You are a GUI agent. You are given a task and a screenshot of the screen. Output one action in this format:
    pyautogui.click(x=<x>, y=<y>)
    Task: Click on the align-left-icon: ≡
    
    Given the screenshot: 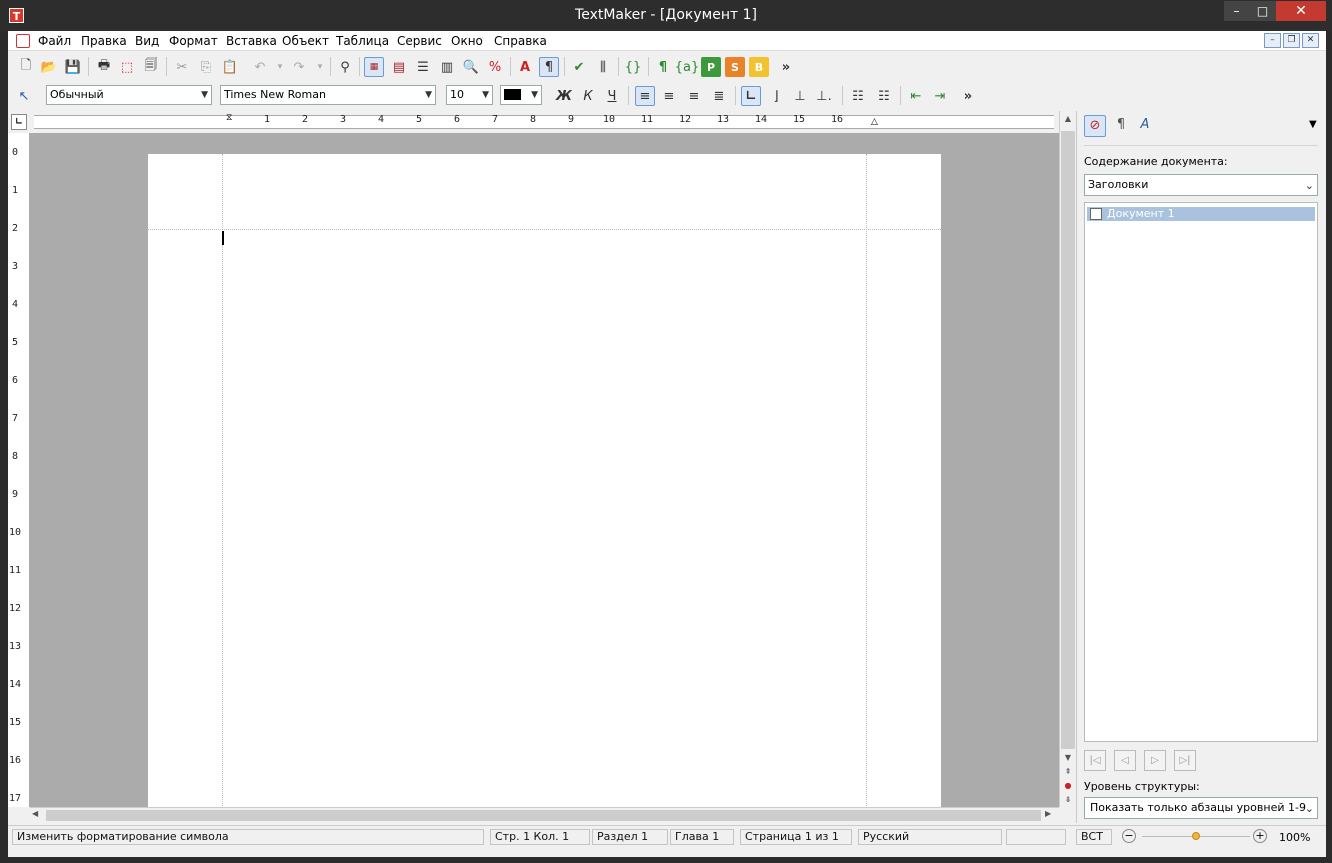 What is the action you would take?
    pyautogui.click(x=645, y=96)
    